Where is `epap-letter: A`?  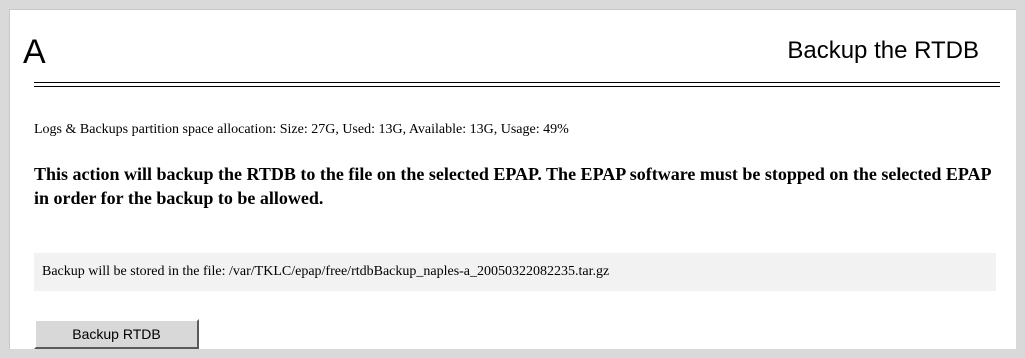 epap-letter: A is located at coordinates (35, 52).